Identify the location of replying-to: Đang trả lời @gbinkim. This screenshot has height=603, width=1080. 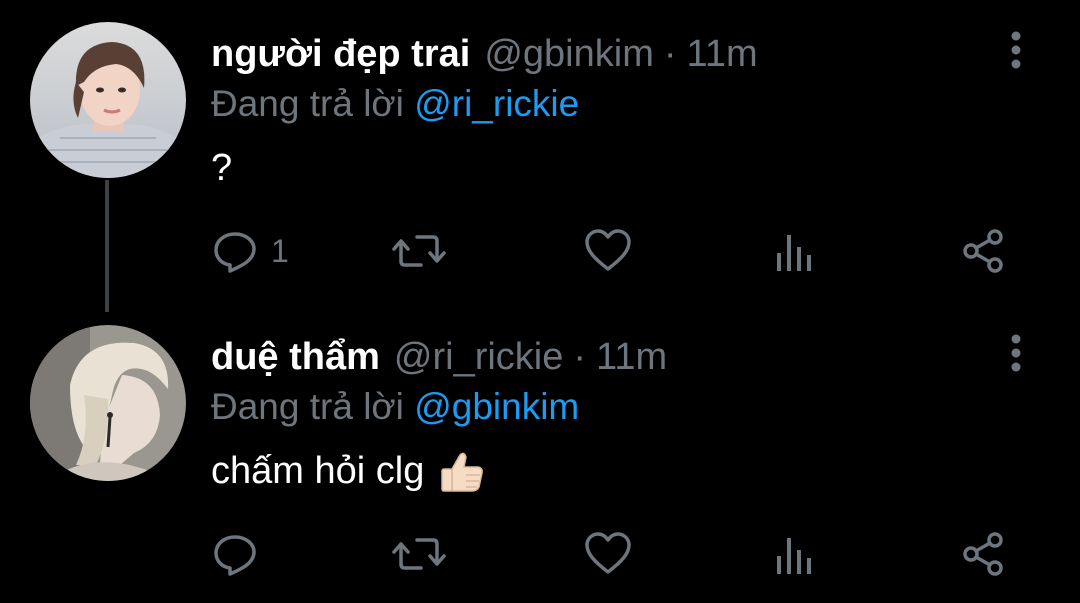
(395, 407).